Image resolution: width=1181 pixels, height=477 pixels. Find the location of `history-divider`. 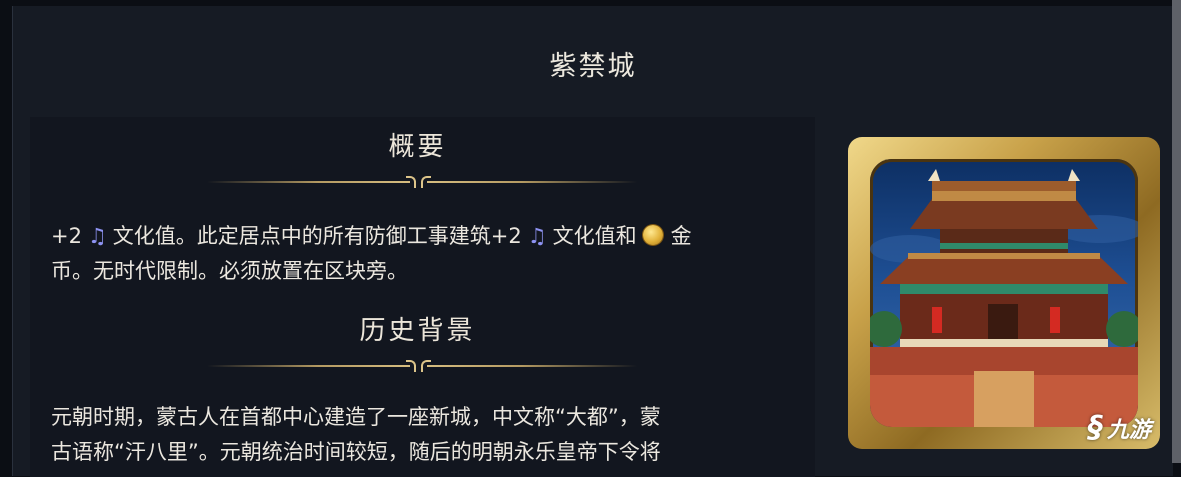

history-divider is located at coordinates (422, 366).